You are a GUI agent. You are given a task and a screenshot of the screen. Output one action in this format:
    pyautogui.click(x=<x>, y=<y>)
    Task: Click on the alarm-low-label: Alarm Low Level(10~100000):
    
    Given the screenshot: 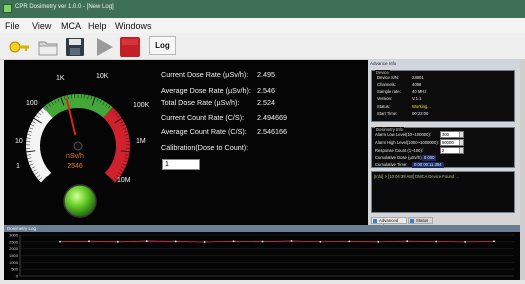 What is the action you would take?
    pyautogui.click(x=403, y=134)
    